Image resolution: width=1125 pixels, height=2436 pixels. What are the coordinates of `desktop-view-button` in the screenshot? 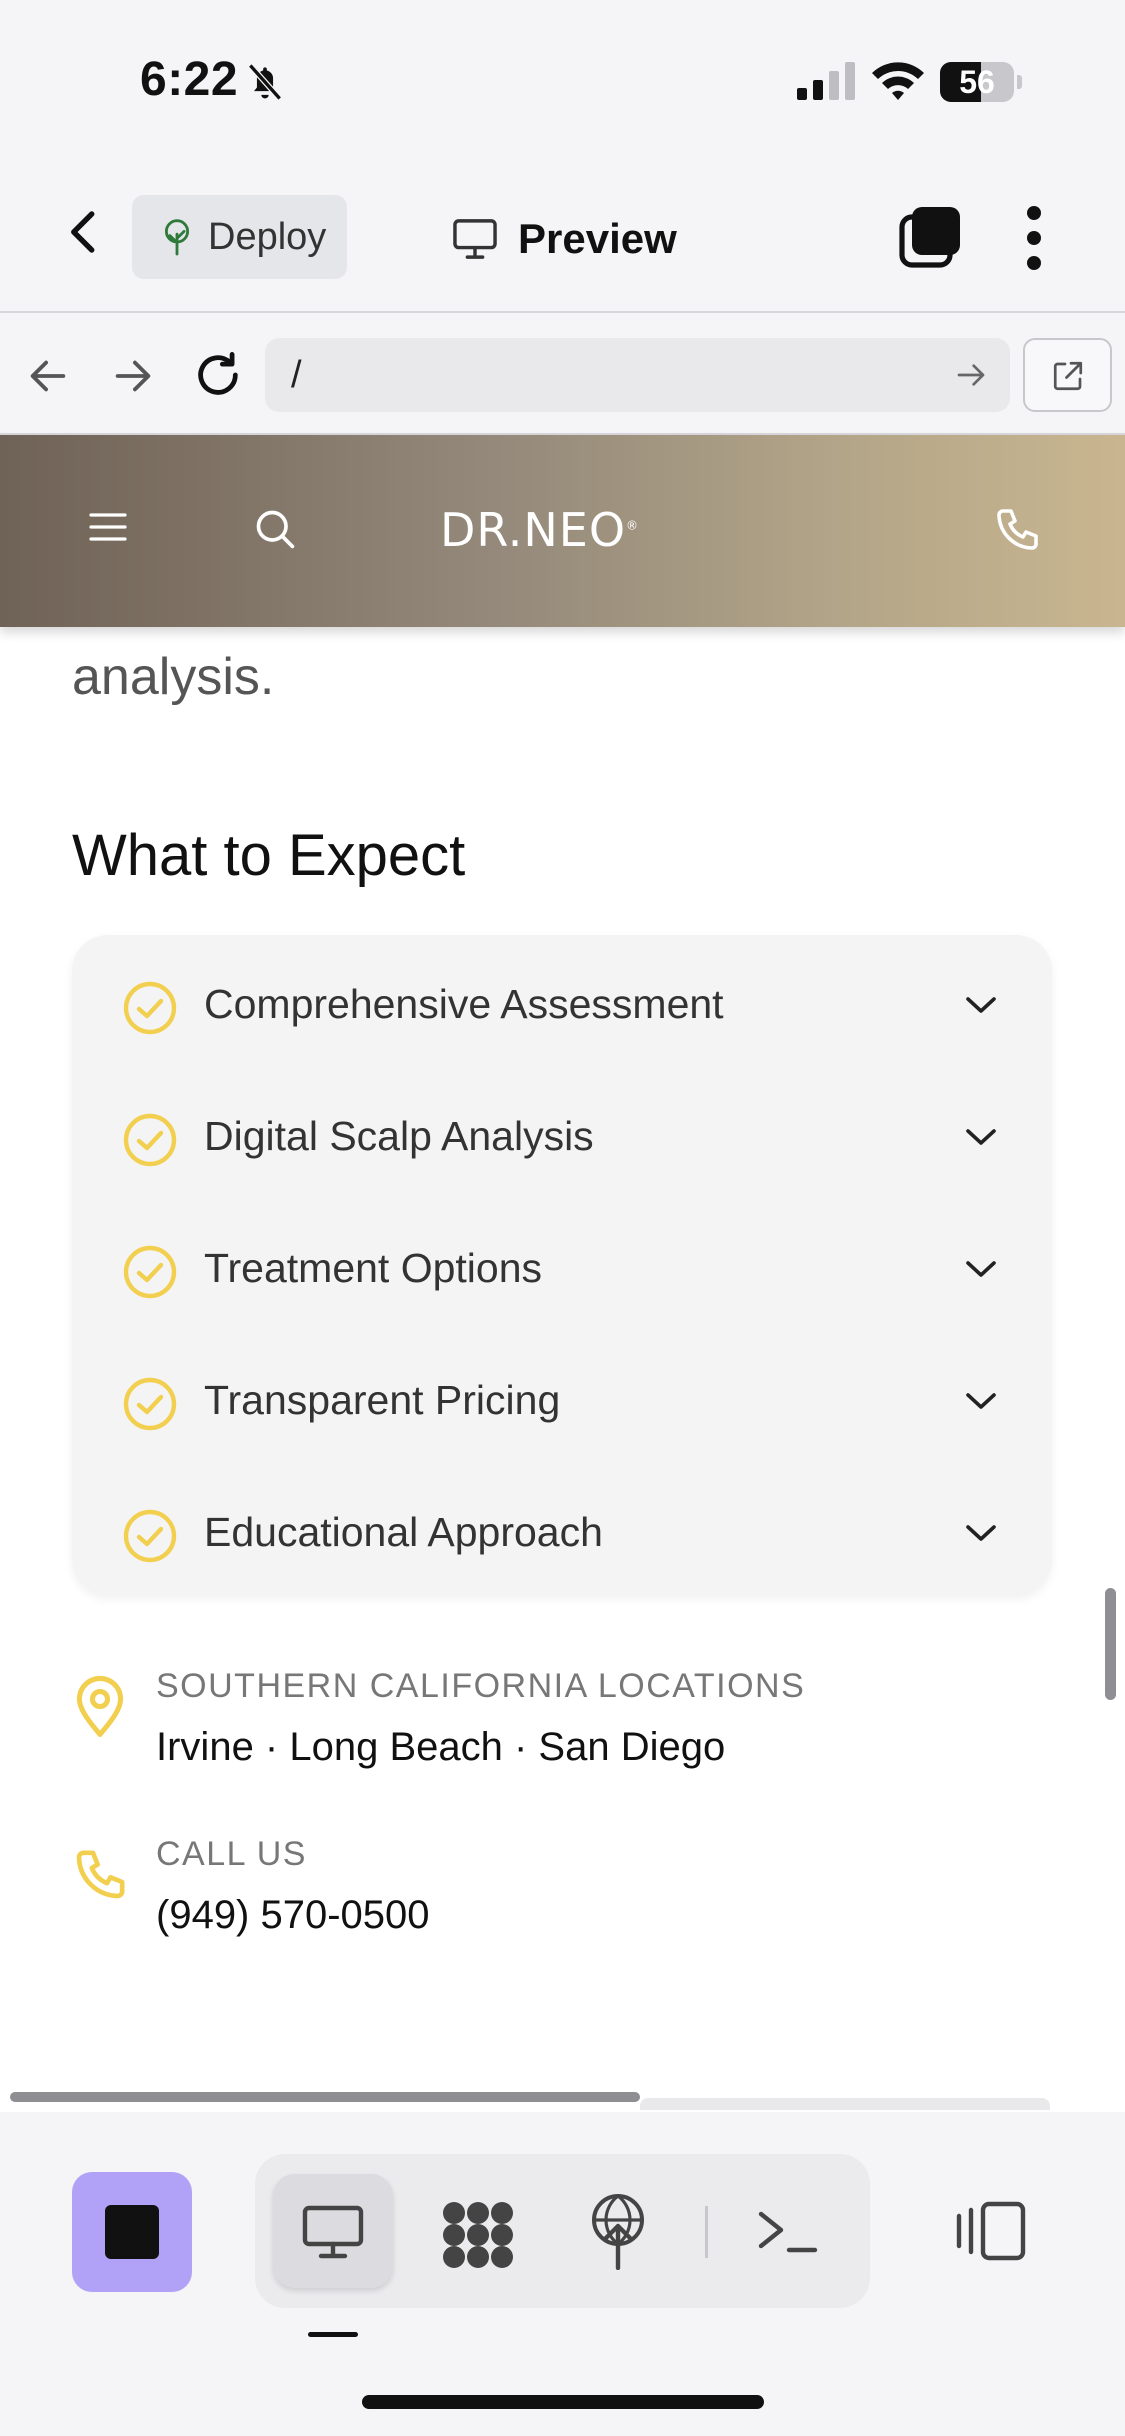 It's located at (333, 2231).